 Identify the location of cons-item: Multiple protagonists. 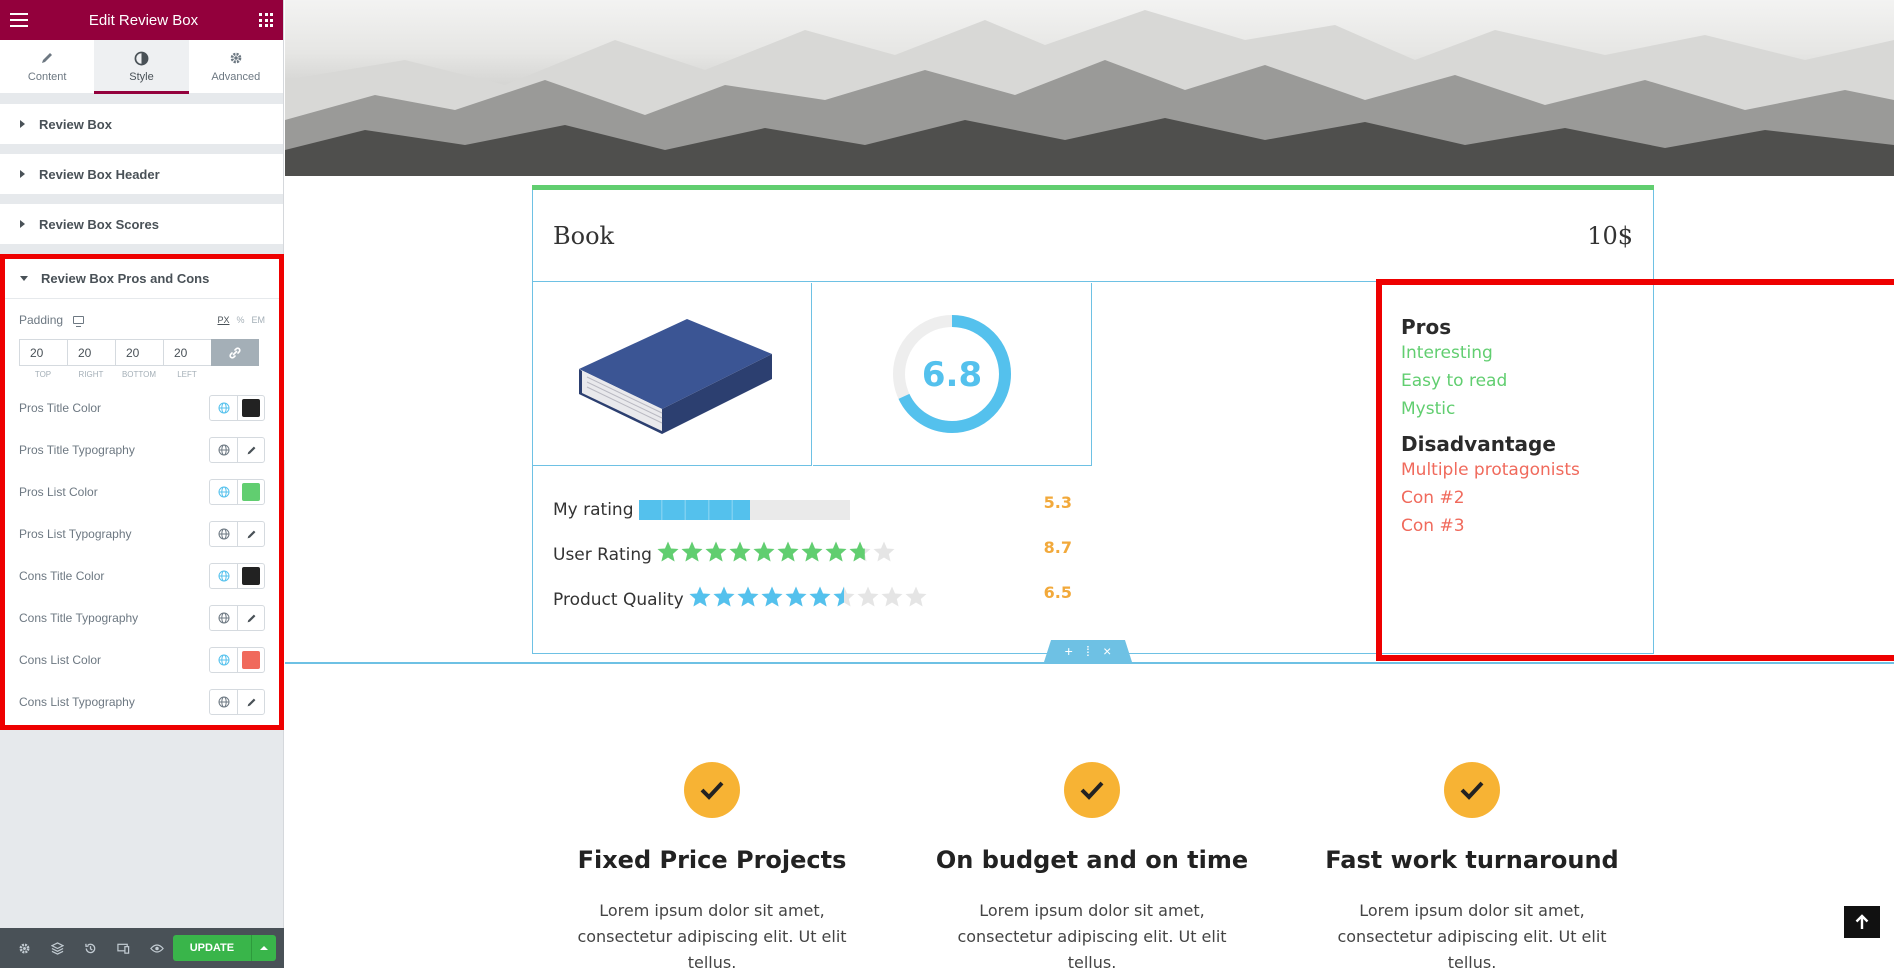
(1490, 470).